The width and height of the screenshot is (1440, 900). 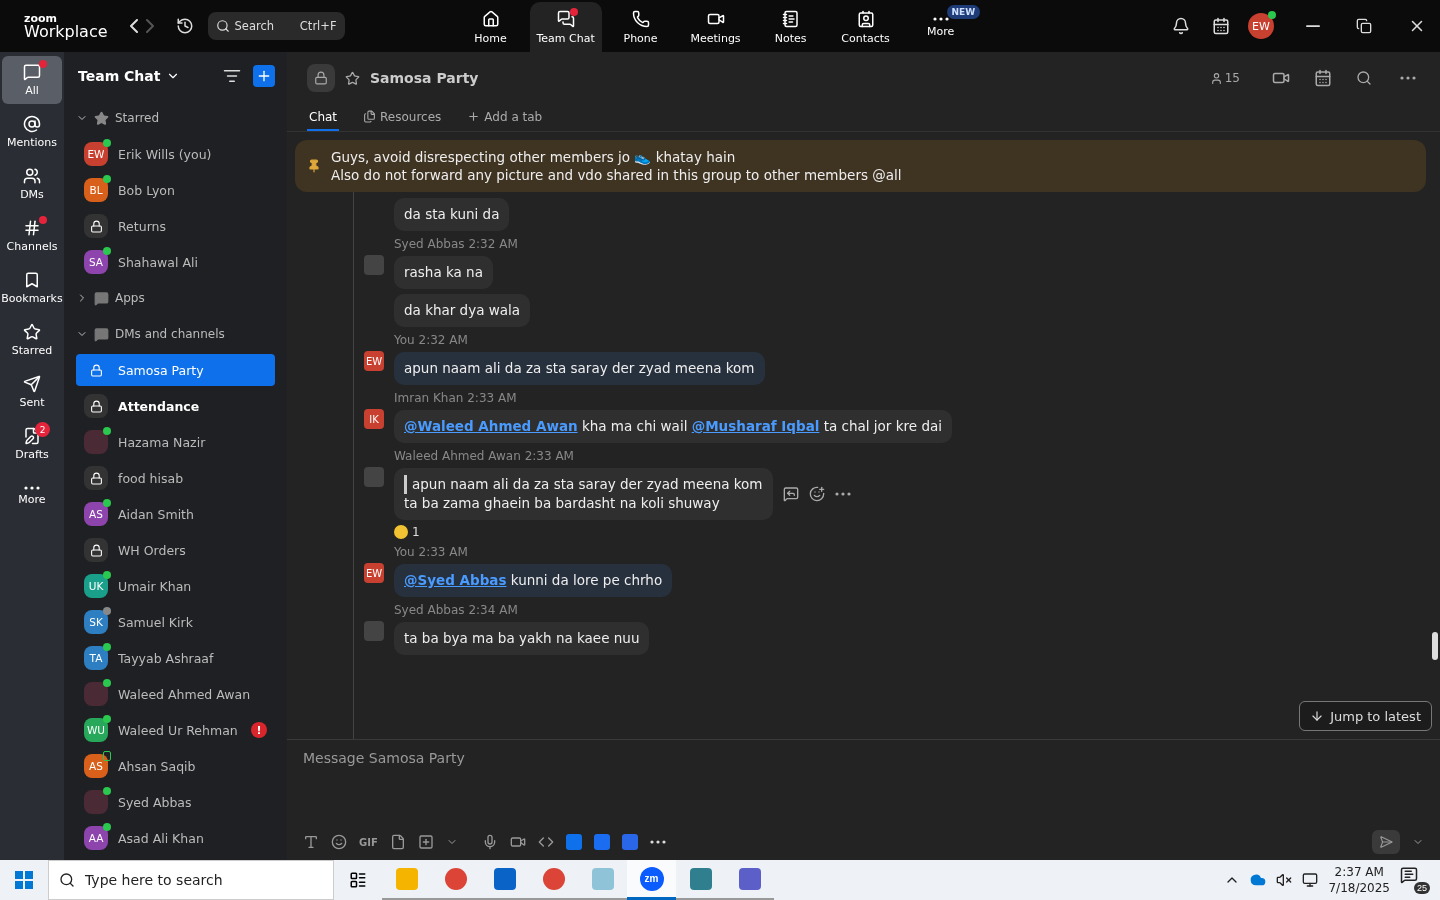 What do you see at coordinates (755, 426) in the screenshot?
I see `mention-link: @Musharaf Iqbal` at bounding box center [755, 426].